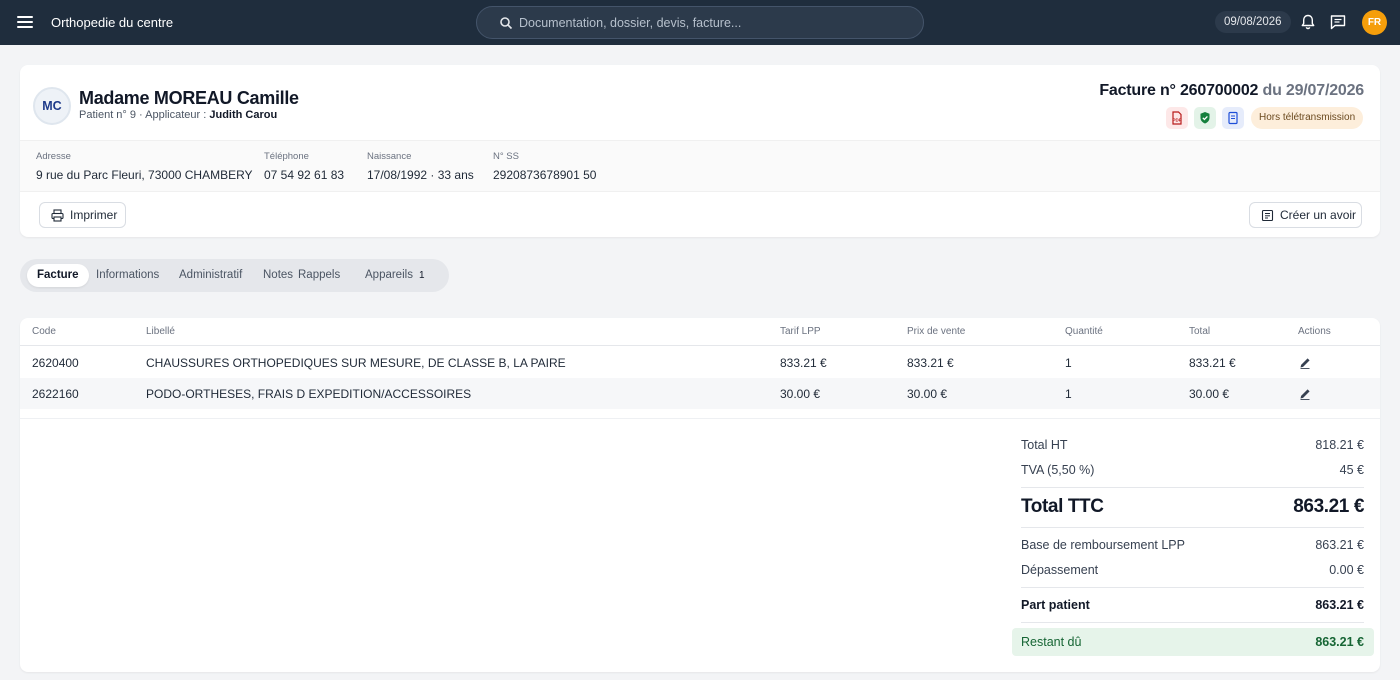  I want to click on receipt-icon, so click(1267, 215).